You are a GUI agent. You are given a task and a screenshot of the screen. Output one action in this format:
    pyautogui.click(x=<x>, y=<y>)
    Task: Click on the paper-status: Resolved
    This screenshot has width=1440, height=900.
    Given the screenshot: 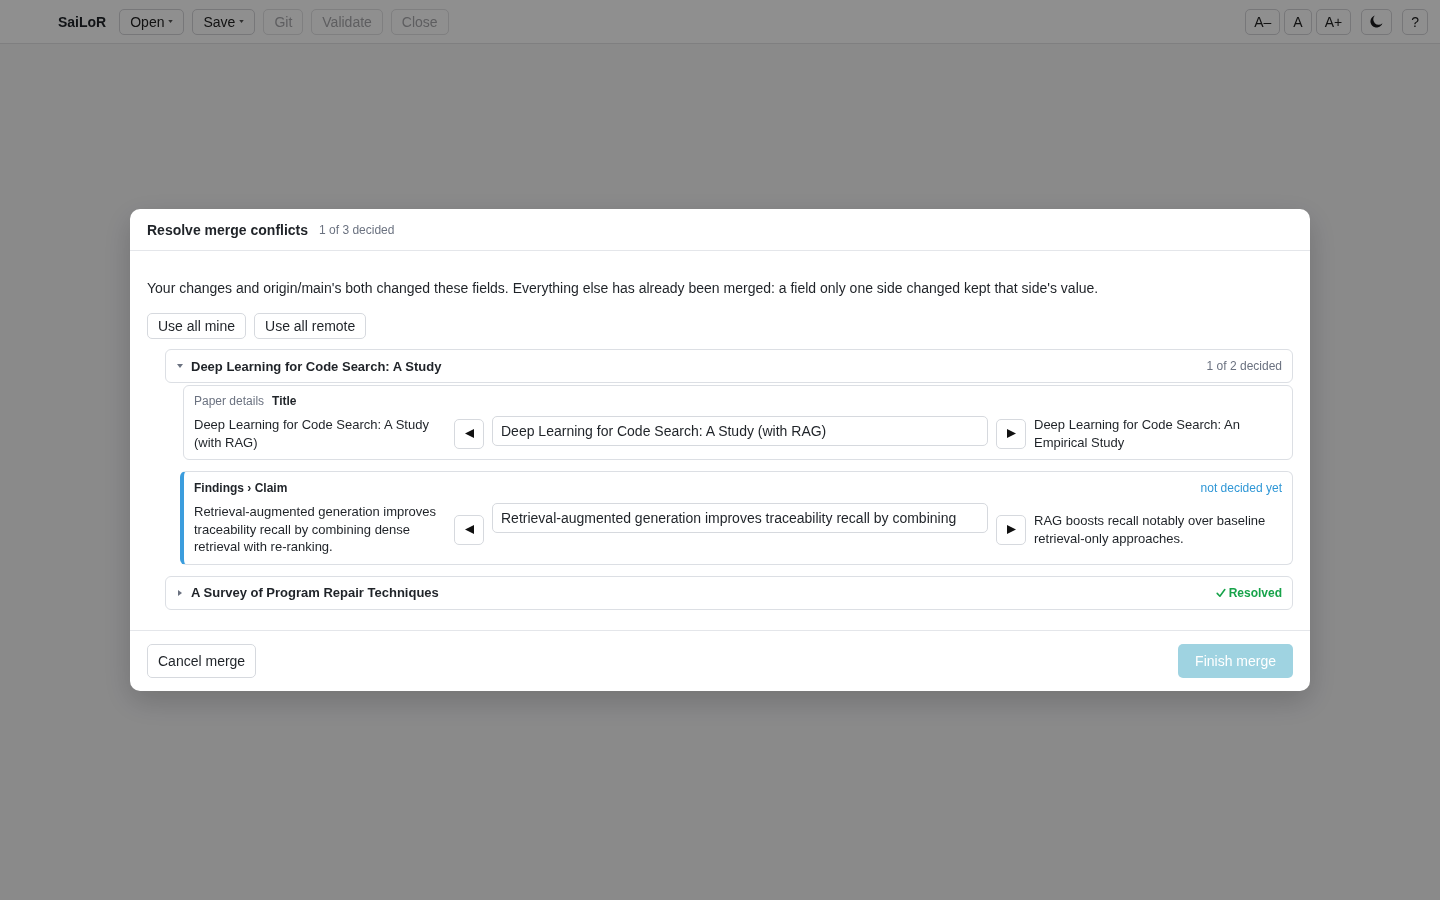 What is the action you would take?
    pyautogui.click(x=1248, y=592)
    